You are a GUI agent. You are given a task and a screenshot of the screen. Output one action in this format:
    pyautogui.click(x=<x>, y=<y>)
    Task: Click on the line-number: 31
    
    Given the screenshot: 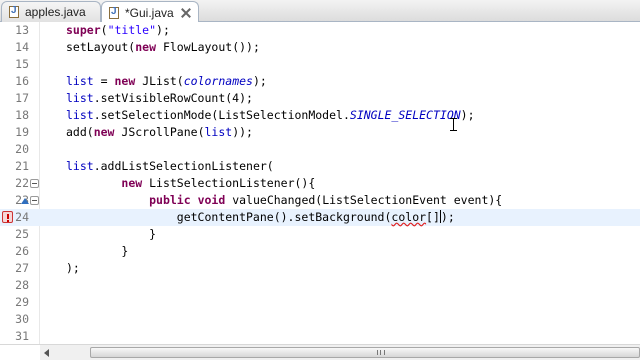 What is the action you would take?
    pyautogui.click(x=22, y=336)
    